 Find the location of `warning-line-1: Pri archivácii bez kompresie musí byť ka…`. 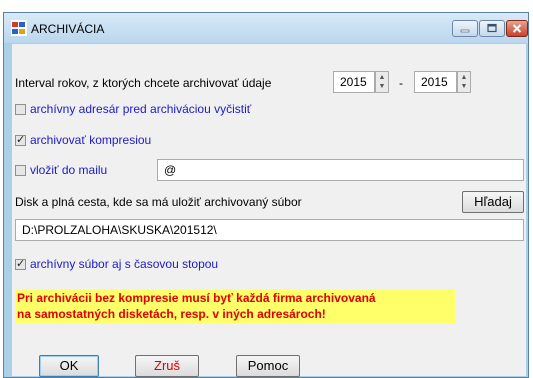

warning-line-1: Pri archivácii bez kompresie musí byť ka… is located at coordinates (196, 298).